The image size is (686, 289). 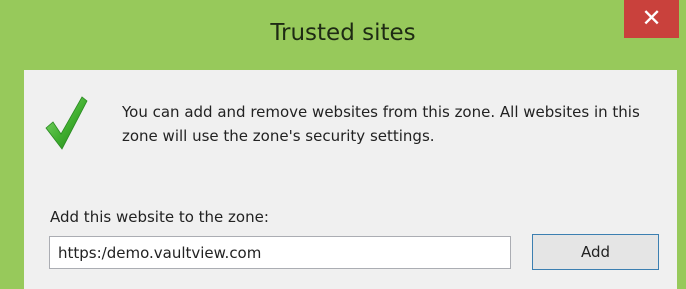 I want to click on add-button: Add, so click(x=595, y=252).